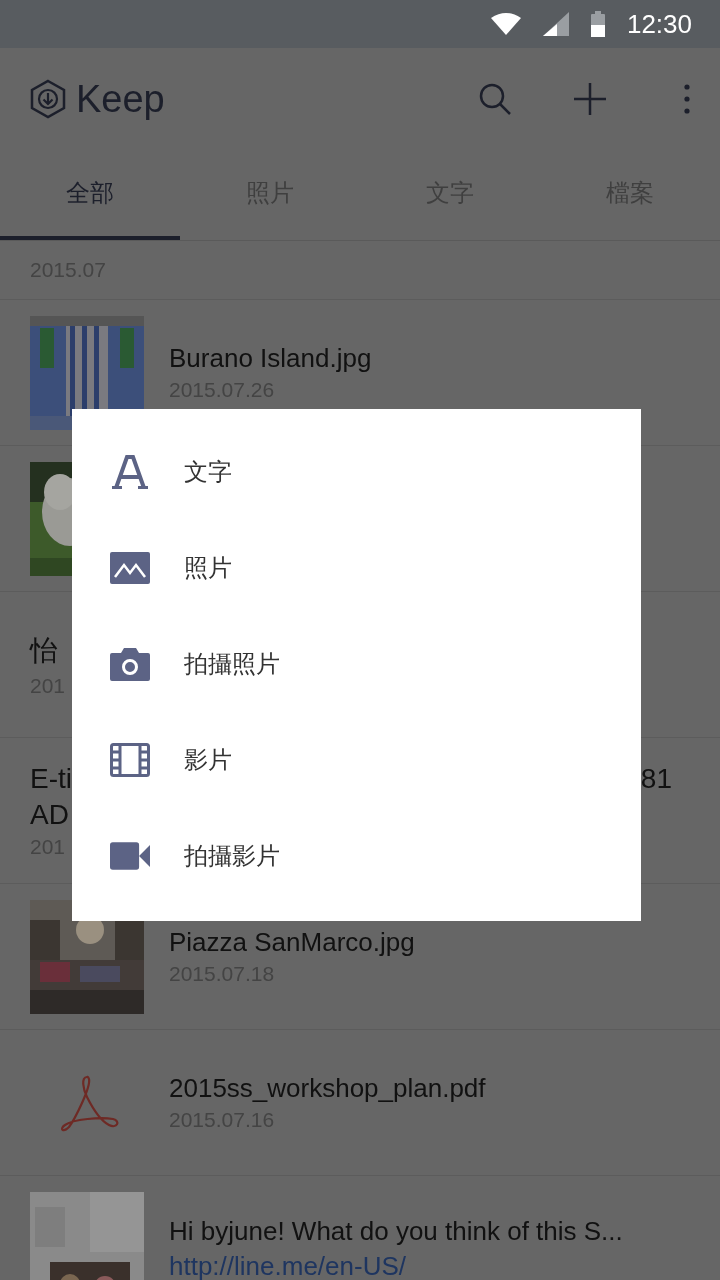 This screenshot has width=720, height=1280. What do you see at coordinates (505, 24) in the screenshot?
I see `wifi-icon` at bounding box center [505, 24].